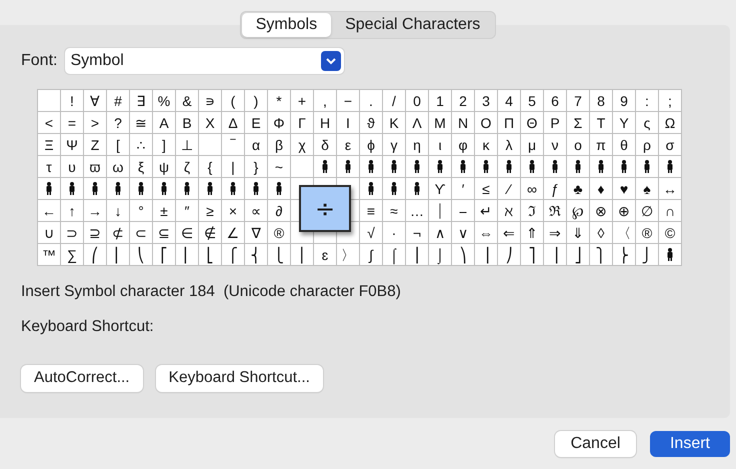 The width and height of the screenshot is (736, 469). What do you see at coordinates (509, 233) in the screenshot?
I see `symbol-cell: ⇐` at bounding box center [509, 233].